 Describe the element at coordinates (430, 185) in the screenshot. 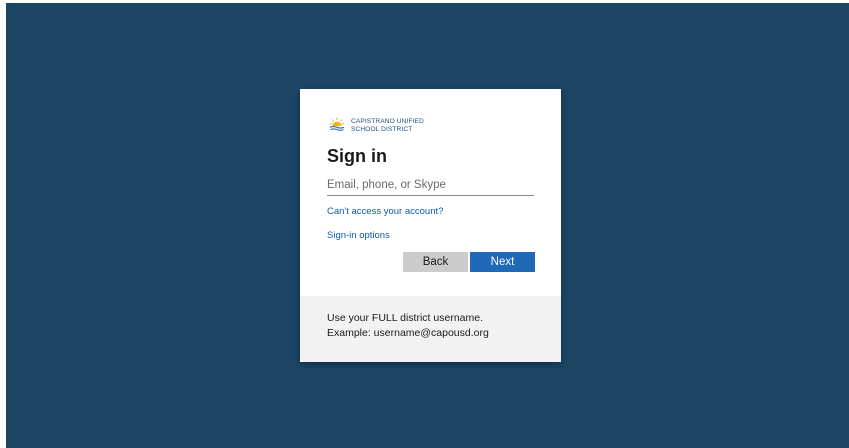

I see `email-field` at that location.